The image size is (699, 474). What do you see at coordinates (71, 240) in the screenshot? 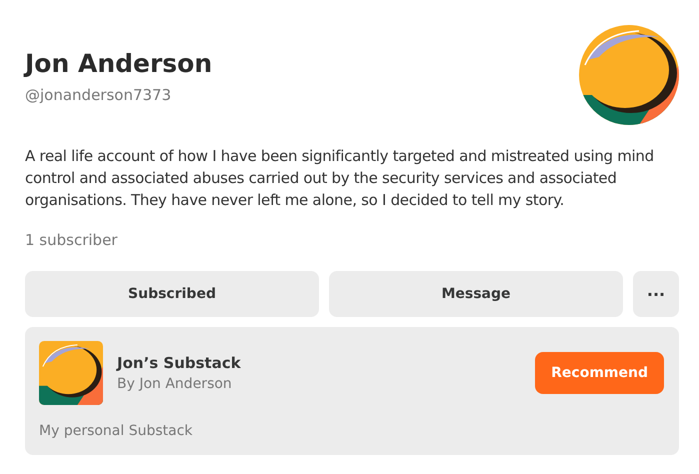
I see `subscriber-count: 1 subscriber` at bounding box center [71, 240].